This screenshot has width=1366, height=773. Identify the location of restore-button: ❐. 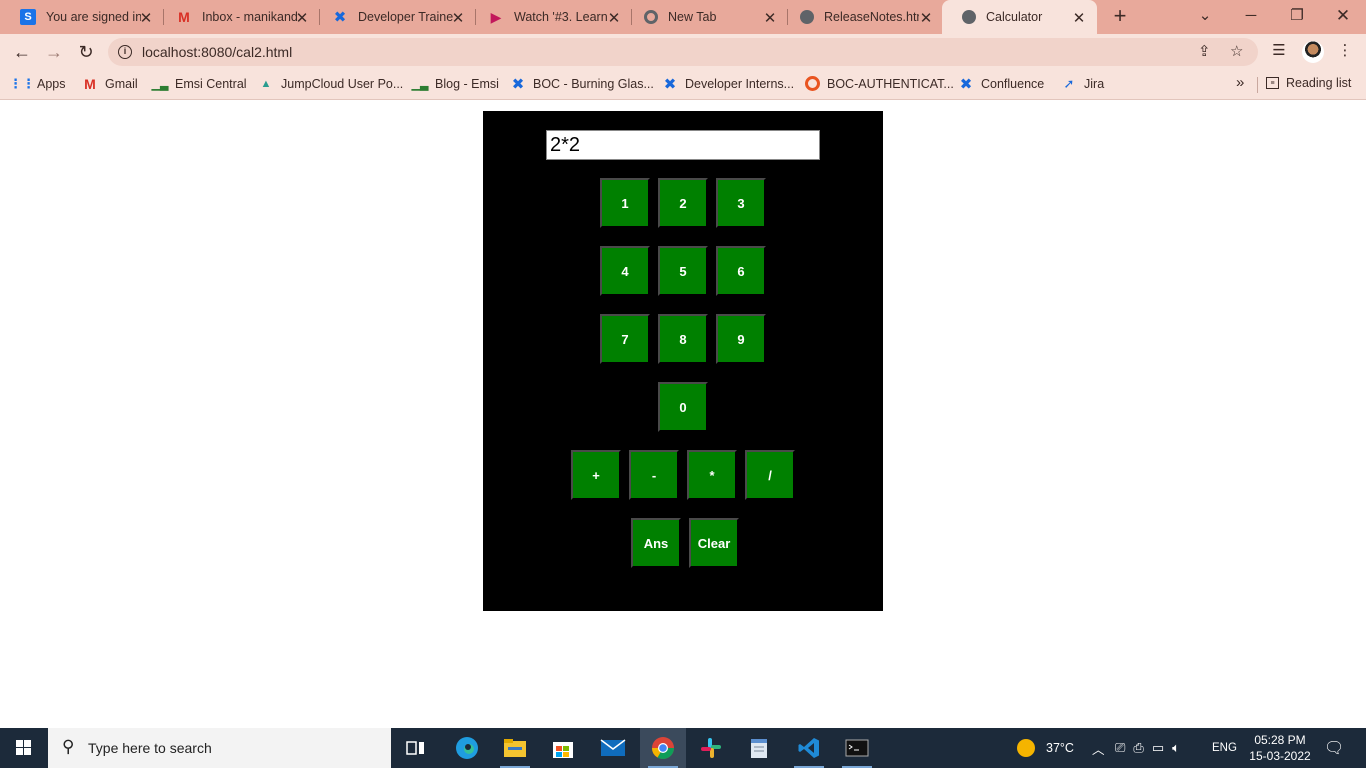
(1297, 17).